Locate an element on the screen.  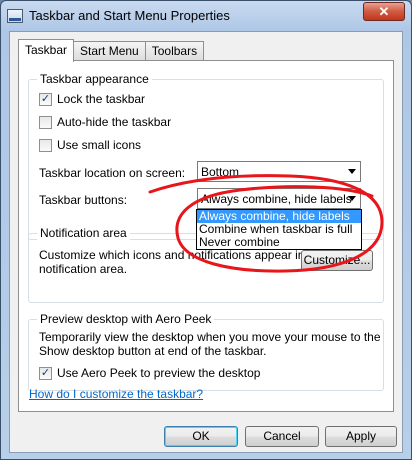
close-button: ✕ is located at coordinates (384, 11).